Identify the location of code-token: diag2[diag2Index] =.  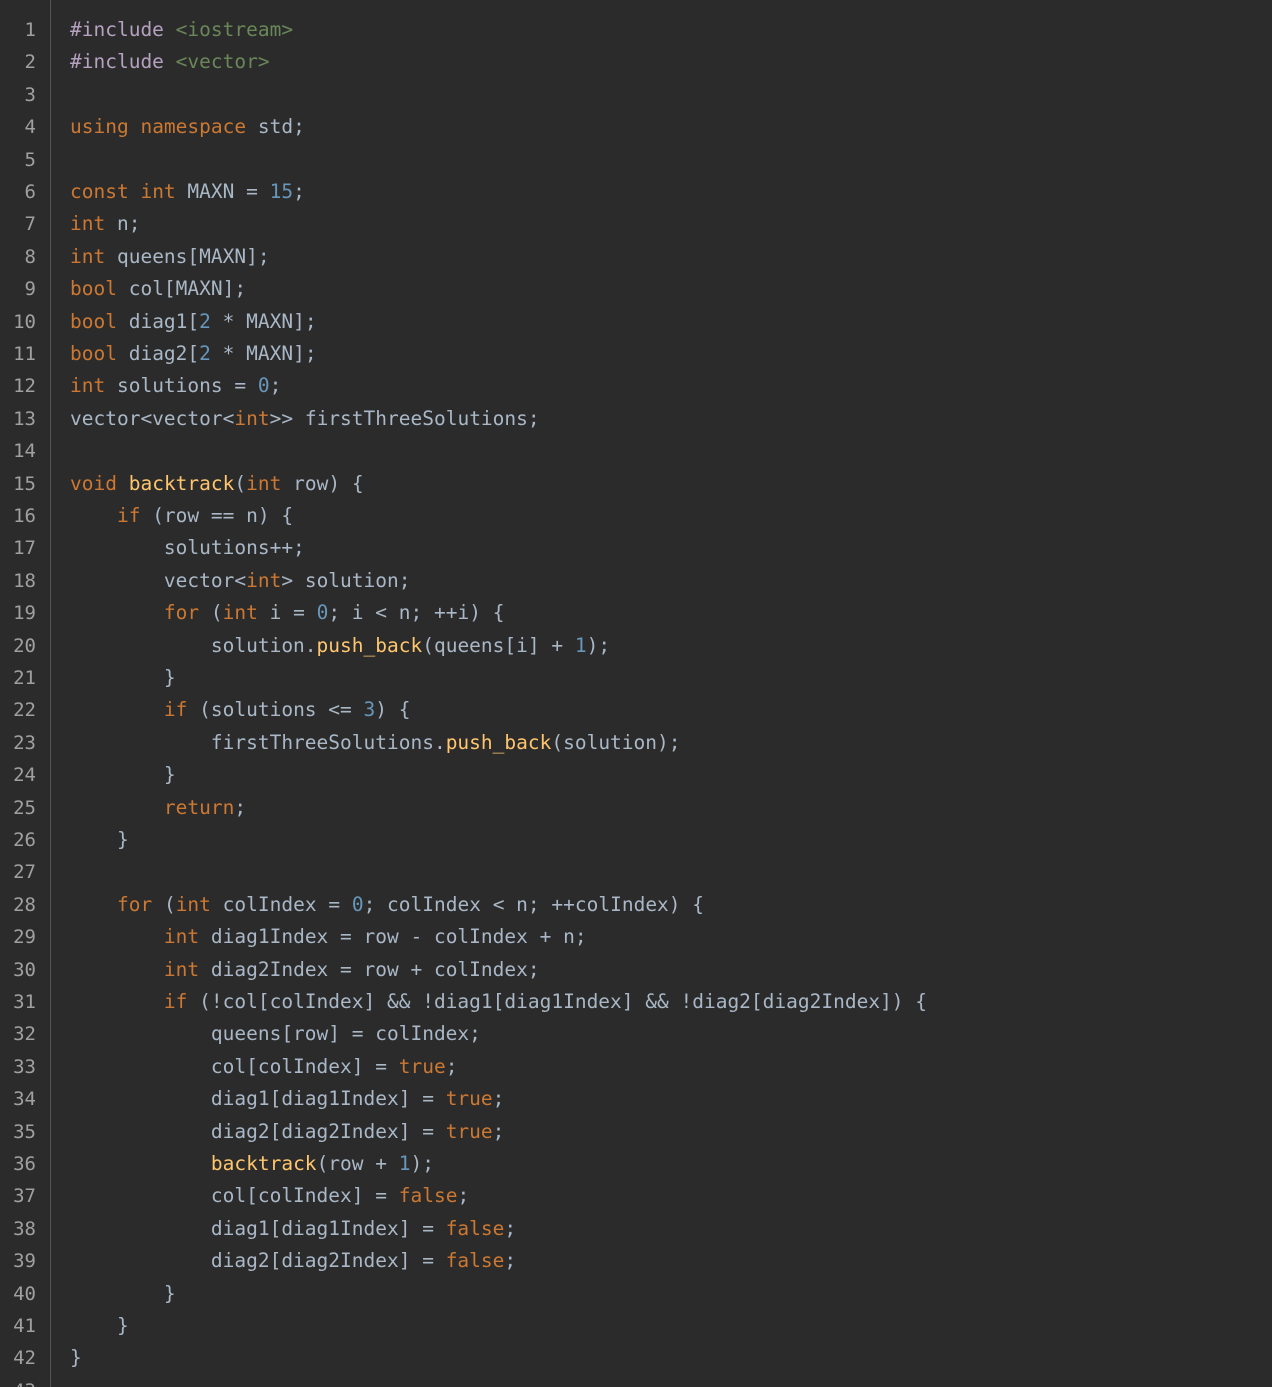
(258, 1261).